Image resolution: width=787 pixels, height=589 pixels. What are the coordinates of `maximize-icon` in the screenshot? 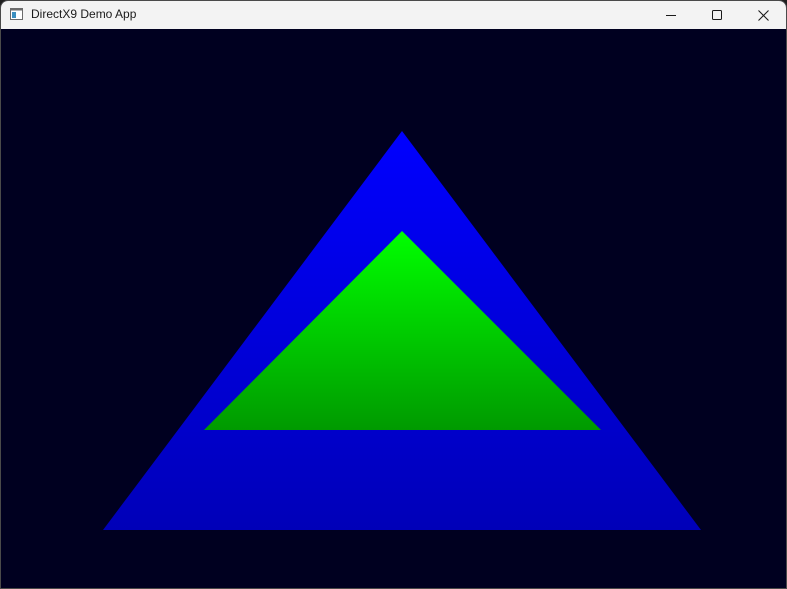 It's located at (717, 15).